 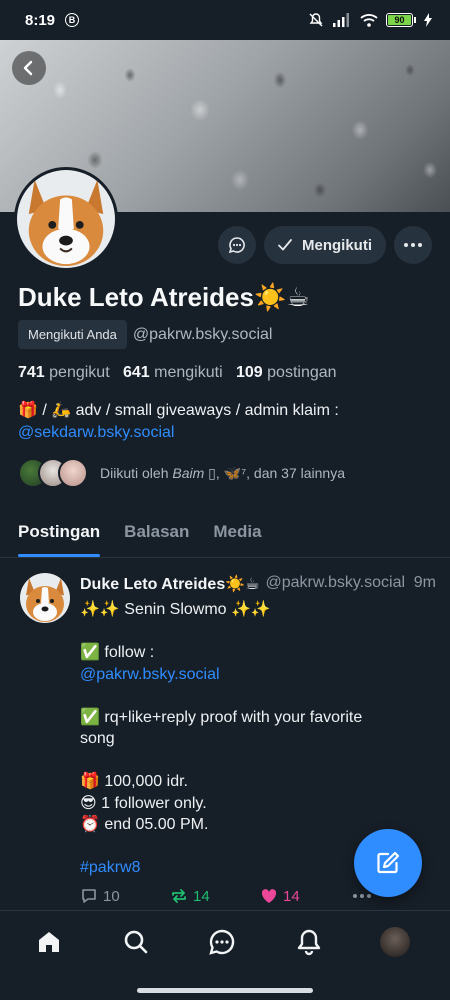 I want to click on check-icon, so click(x=285, y=245).